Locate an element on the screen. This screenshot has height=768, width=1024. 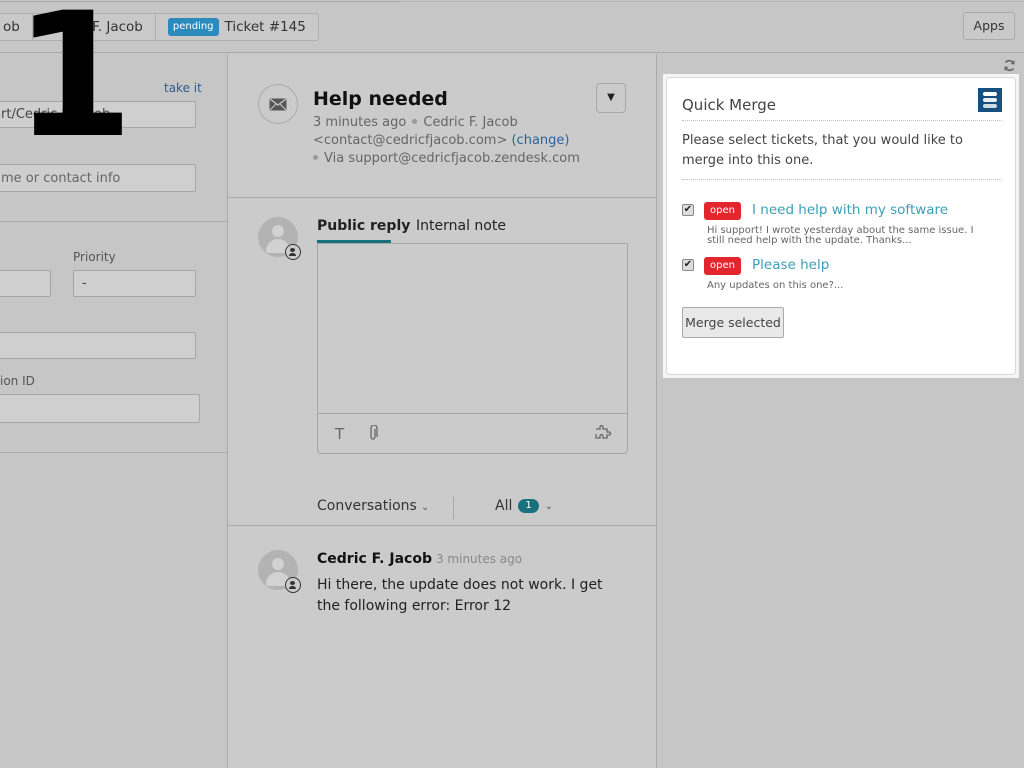
conversations-label: Conversations is located at coordinates (367, 506).